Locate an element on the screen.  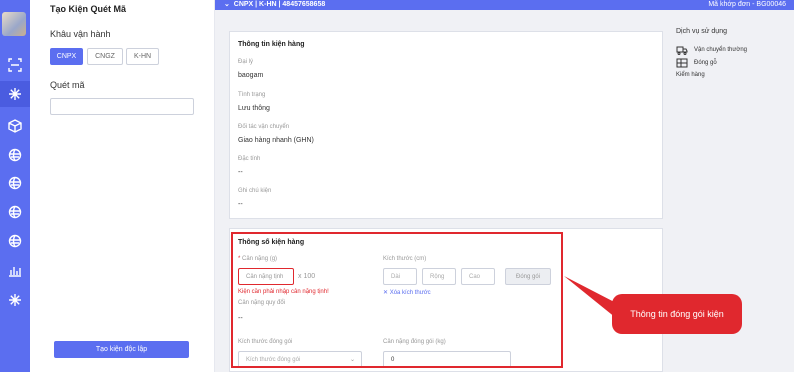
box-icon is located at coordinates (15, 126).